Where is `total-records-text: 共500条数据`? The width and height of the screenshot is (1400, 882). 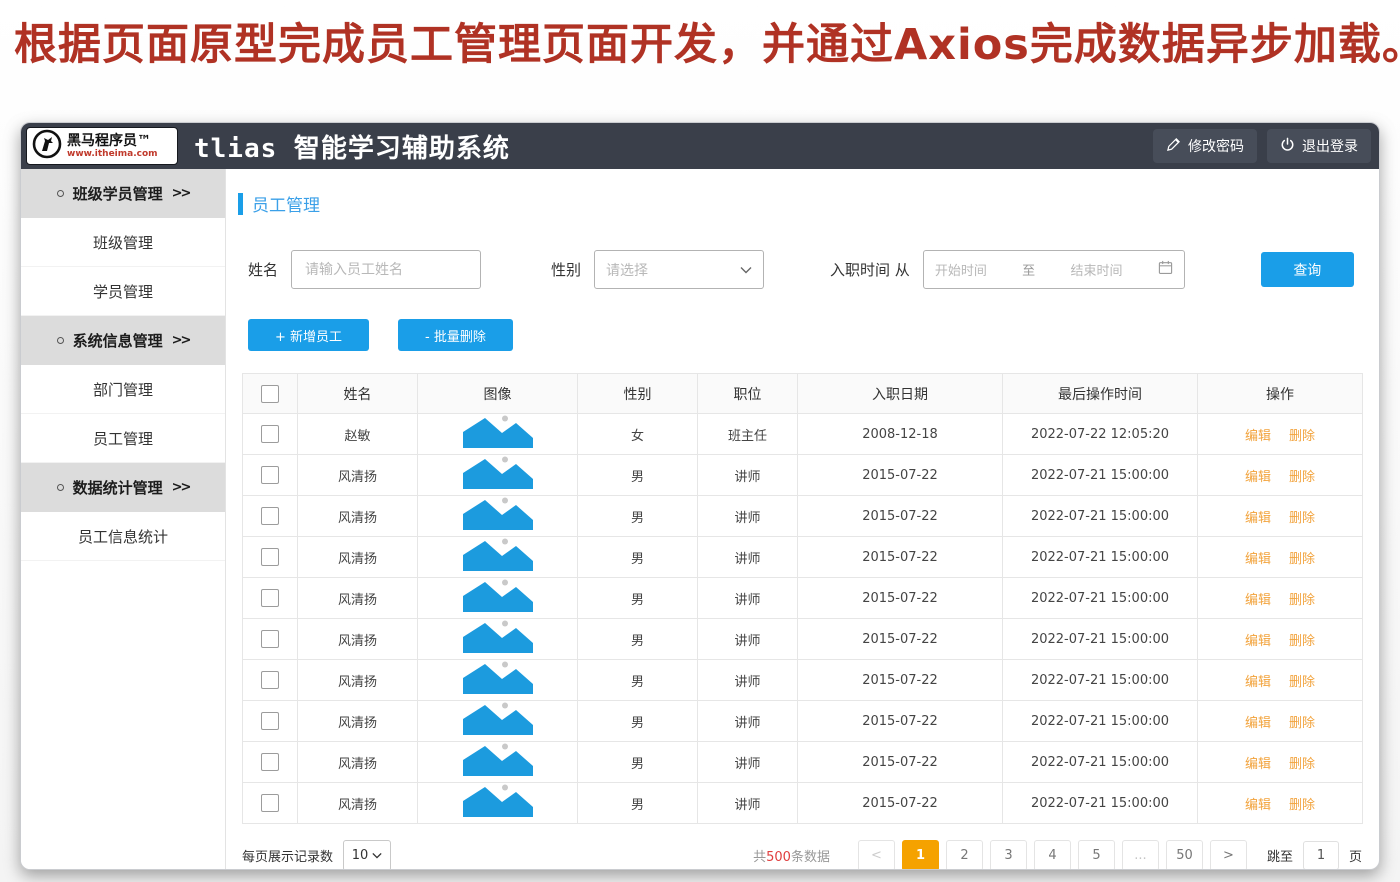
total-records-text: 共500条数据 is located at coordinates (791, 857).